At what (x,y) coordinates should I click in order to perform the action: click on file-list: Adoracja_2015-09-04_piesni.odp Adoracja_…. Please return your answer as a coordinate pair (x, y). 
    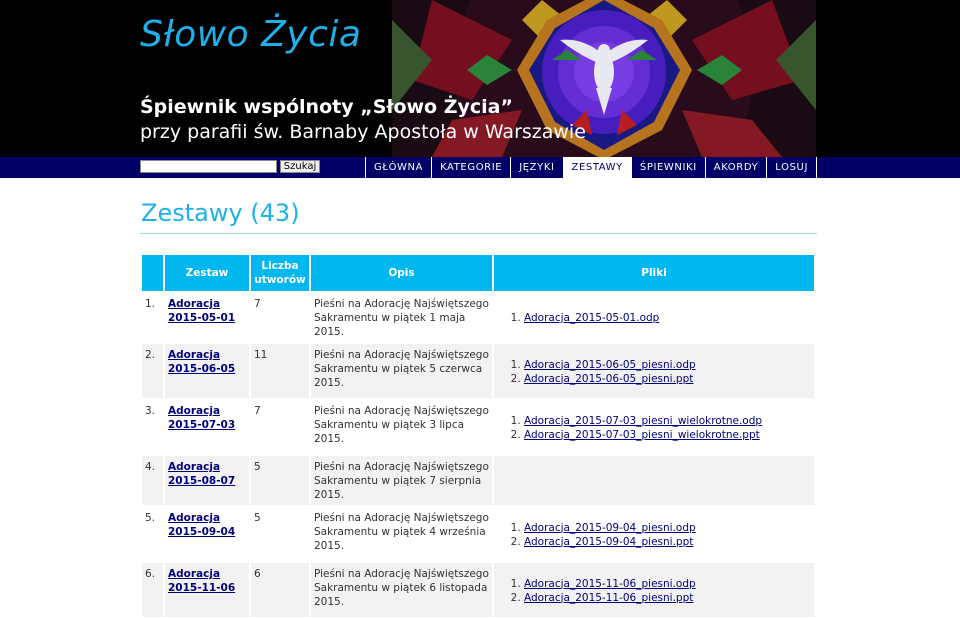
    Looking at the image, I should click on (662, 535).